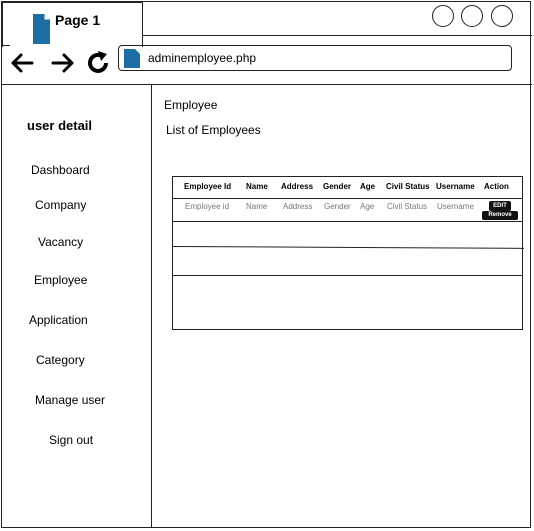  I want to click on table-cell: Age, so click(367, 206).